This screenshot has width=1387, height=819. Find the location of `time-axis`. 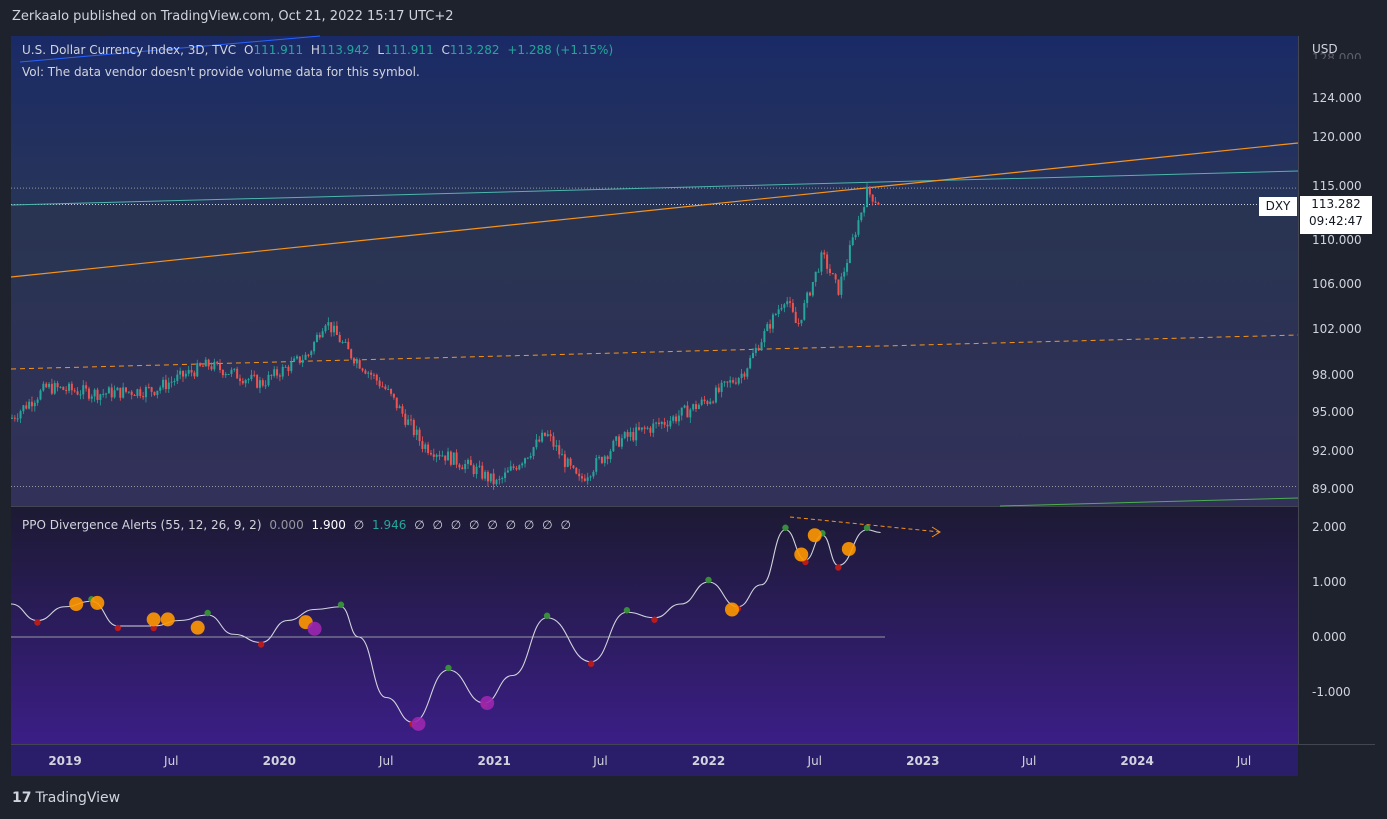

time-axis is located at coordinates (654, 760).